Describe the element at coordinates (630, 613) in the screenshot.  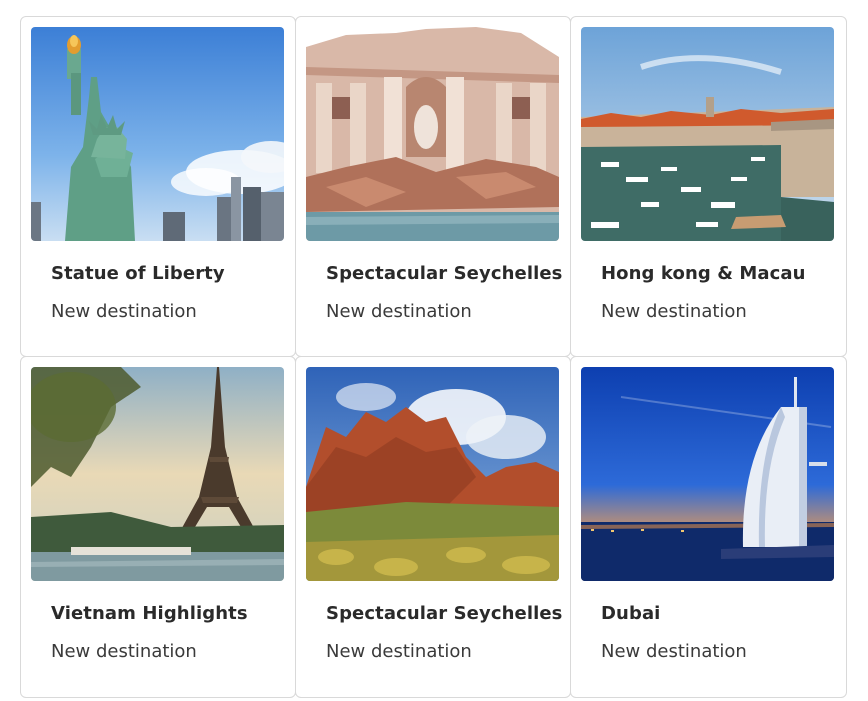
I see `card-title: Dubai` at that location.